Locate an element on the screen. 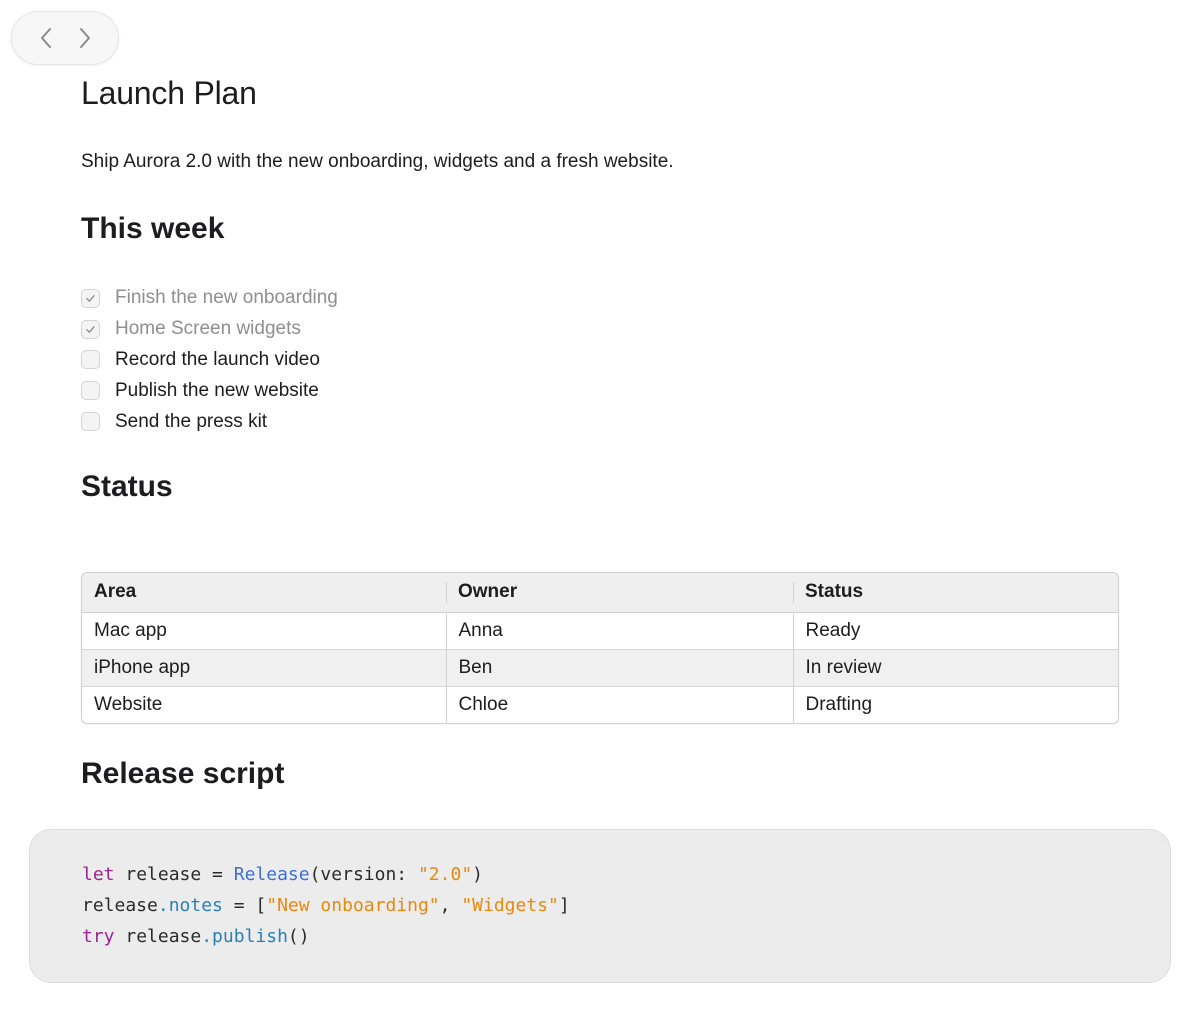  heading-release-script: Release script is located at coordinates (183, 773).